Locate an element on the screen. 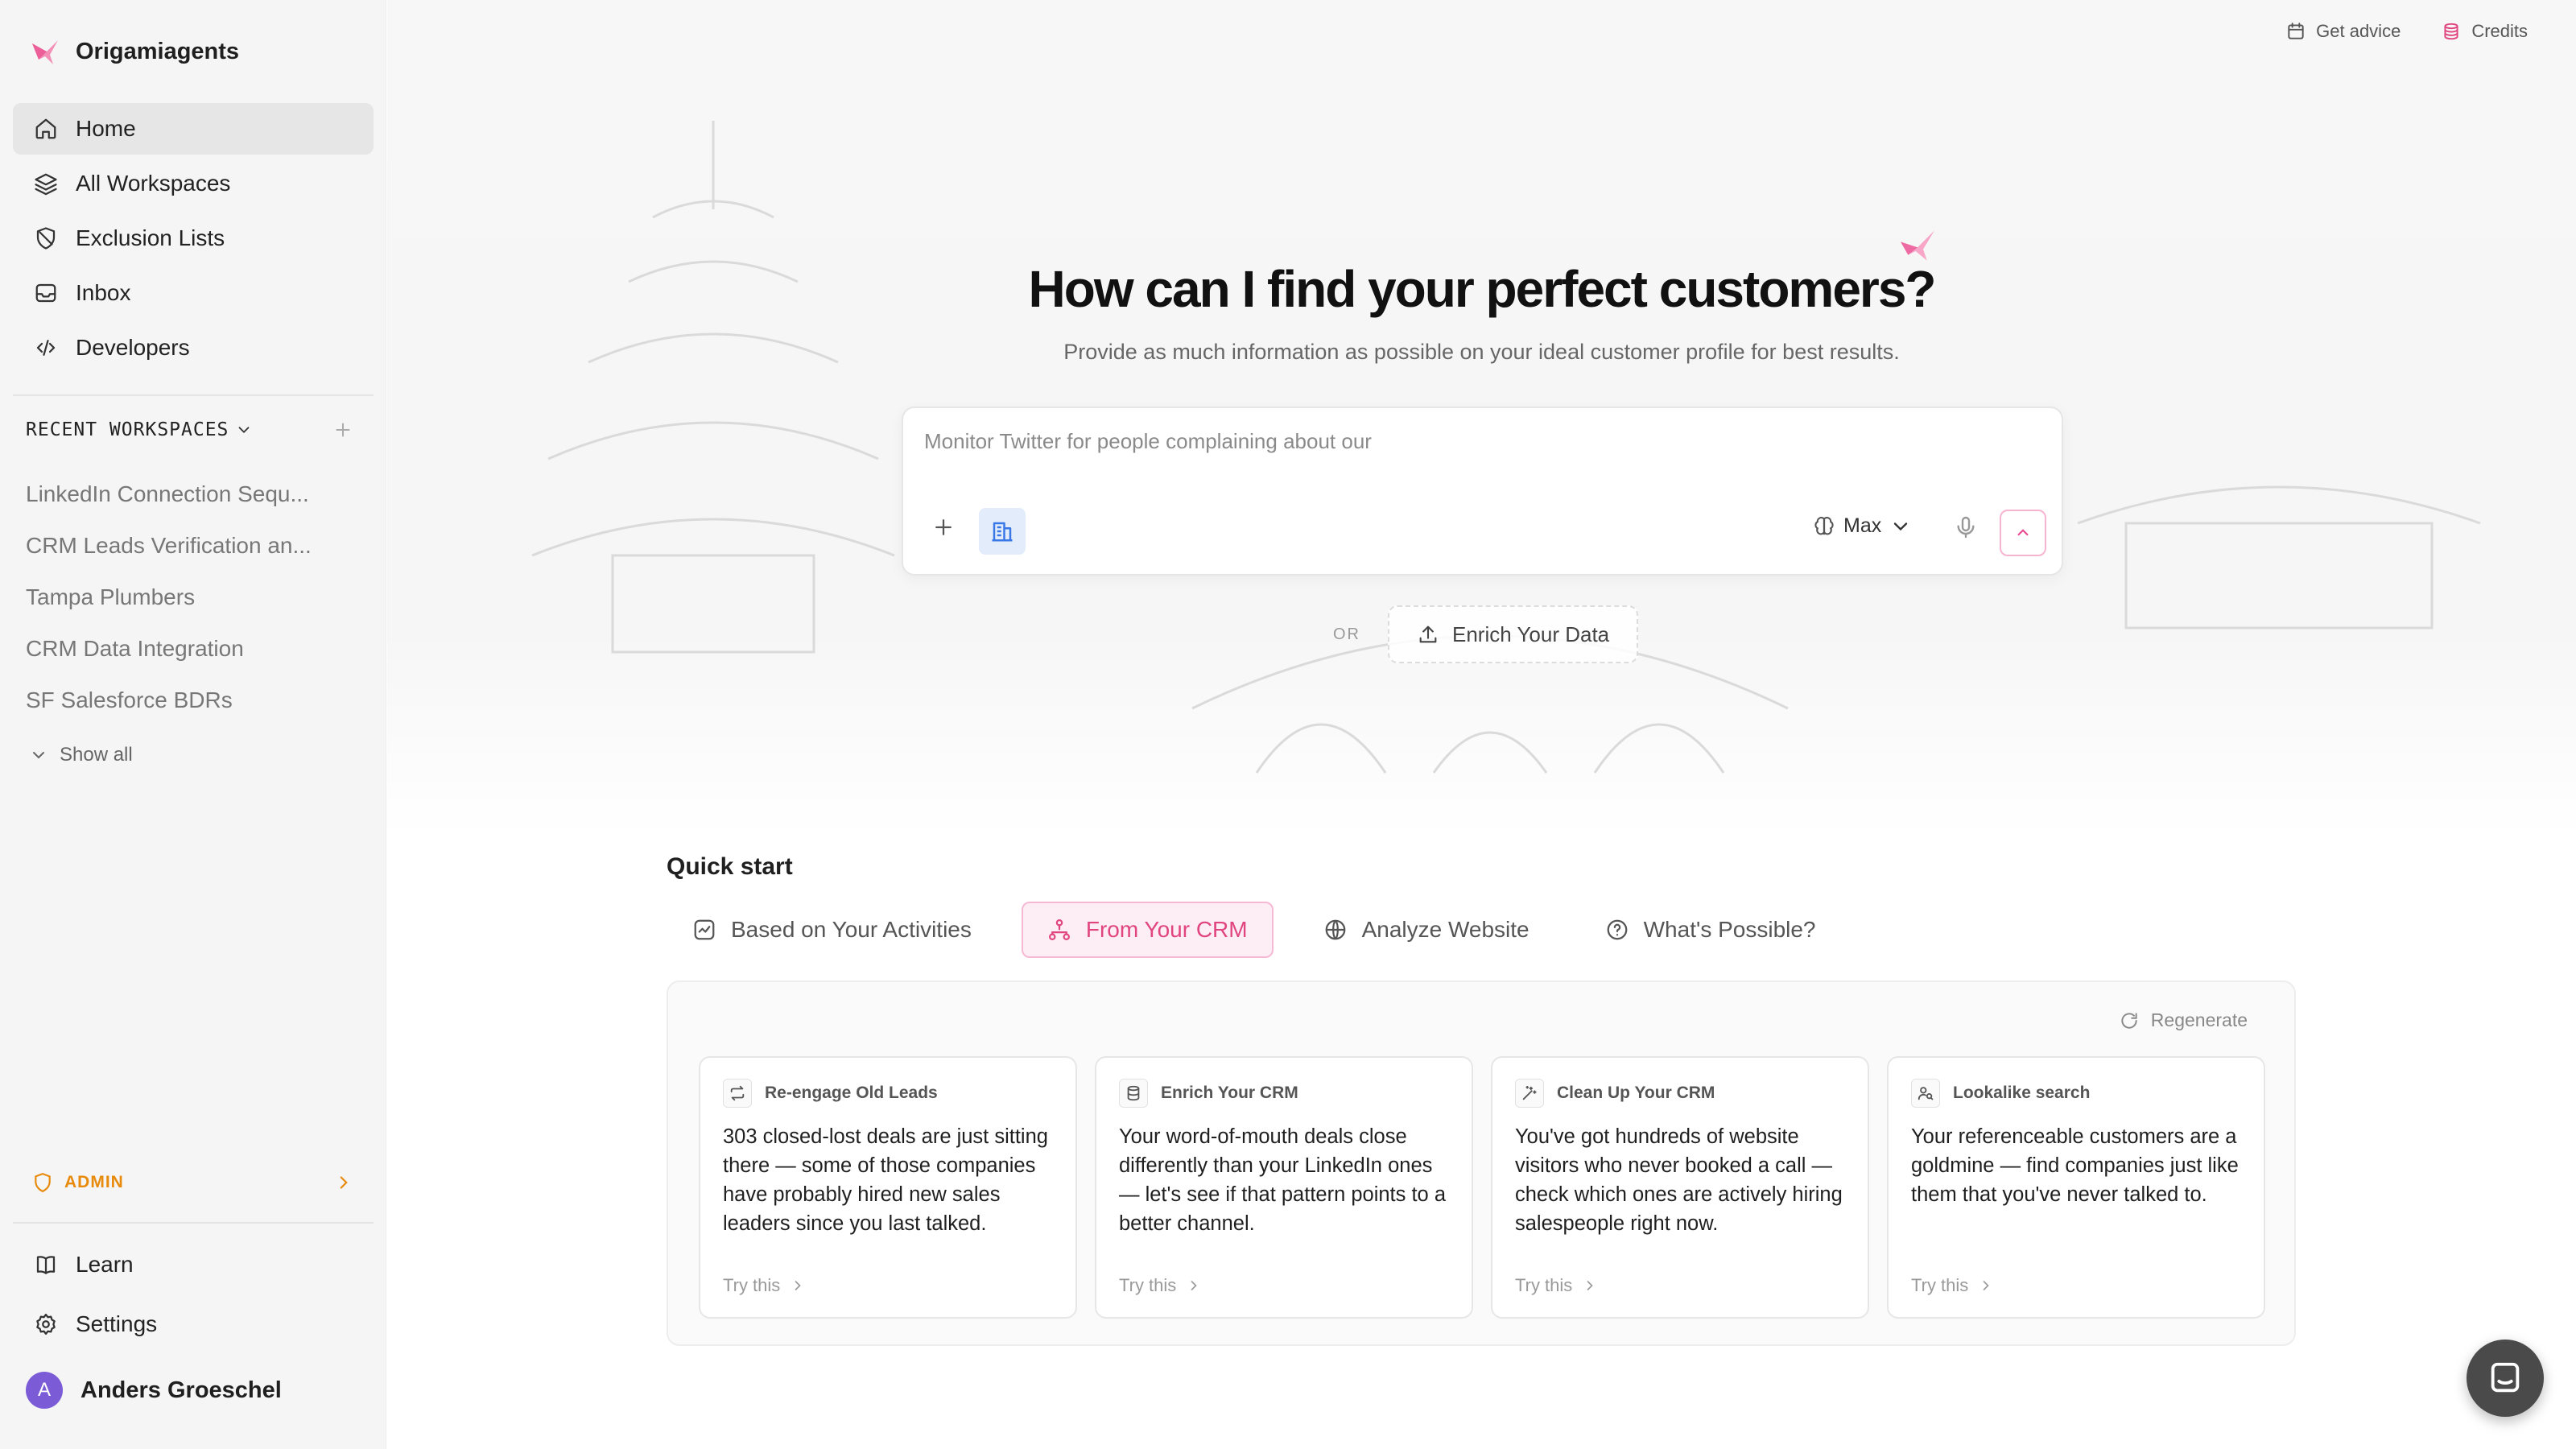 This screenshot has width=2576, height=1449. model-label: Max is located at coordinates (1862, 525).